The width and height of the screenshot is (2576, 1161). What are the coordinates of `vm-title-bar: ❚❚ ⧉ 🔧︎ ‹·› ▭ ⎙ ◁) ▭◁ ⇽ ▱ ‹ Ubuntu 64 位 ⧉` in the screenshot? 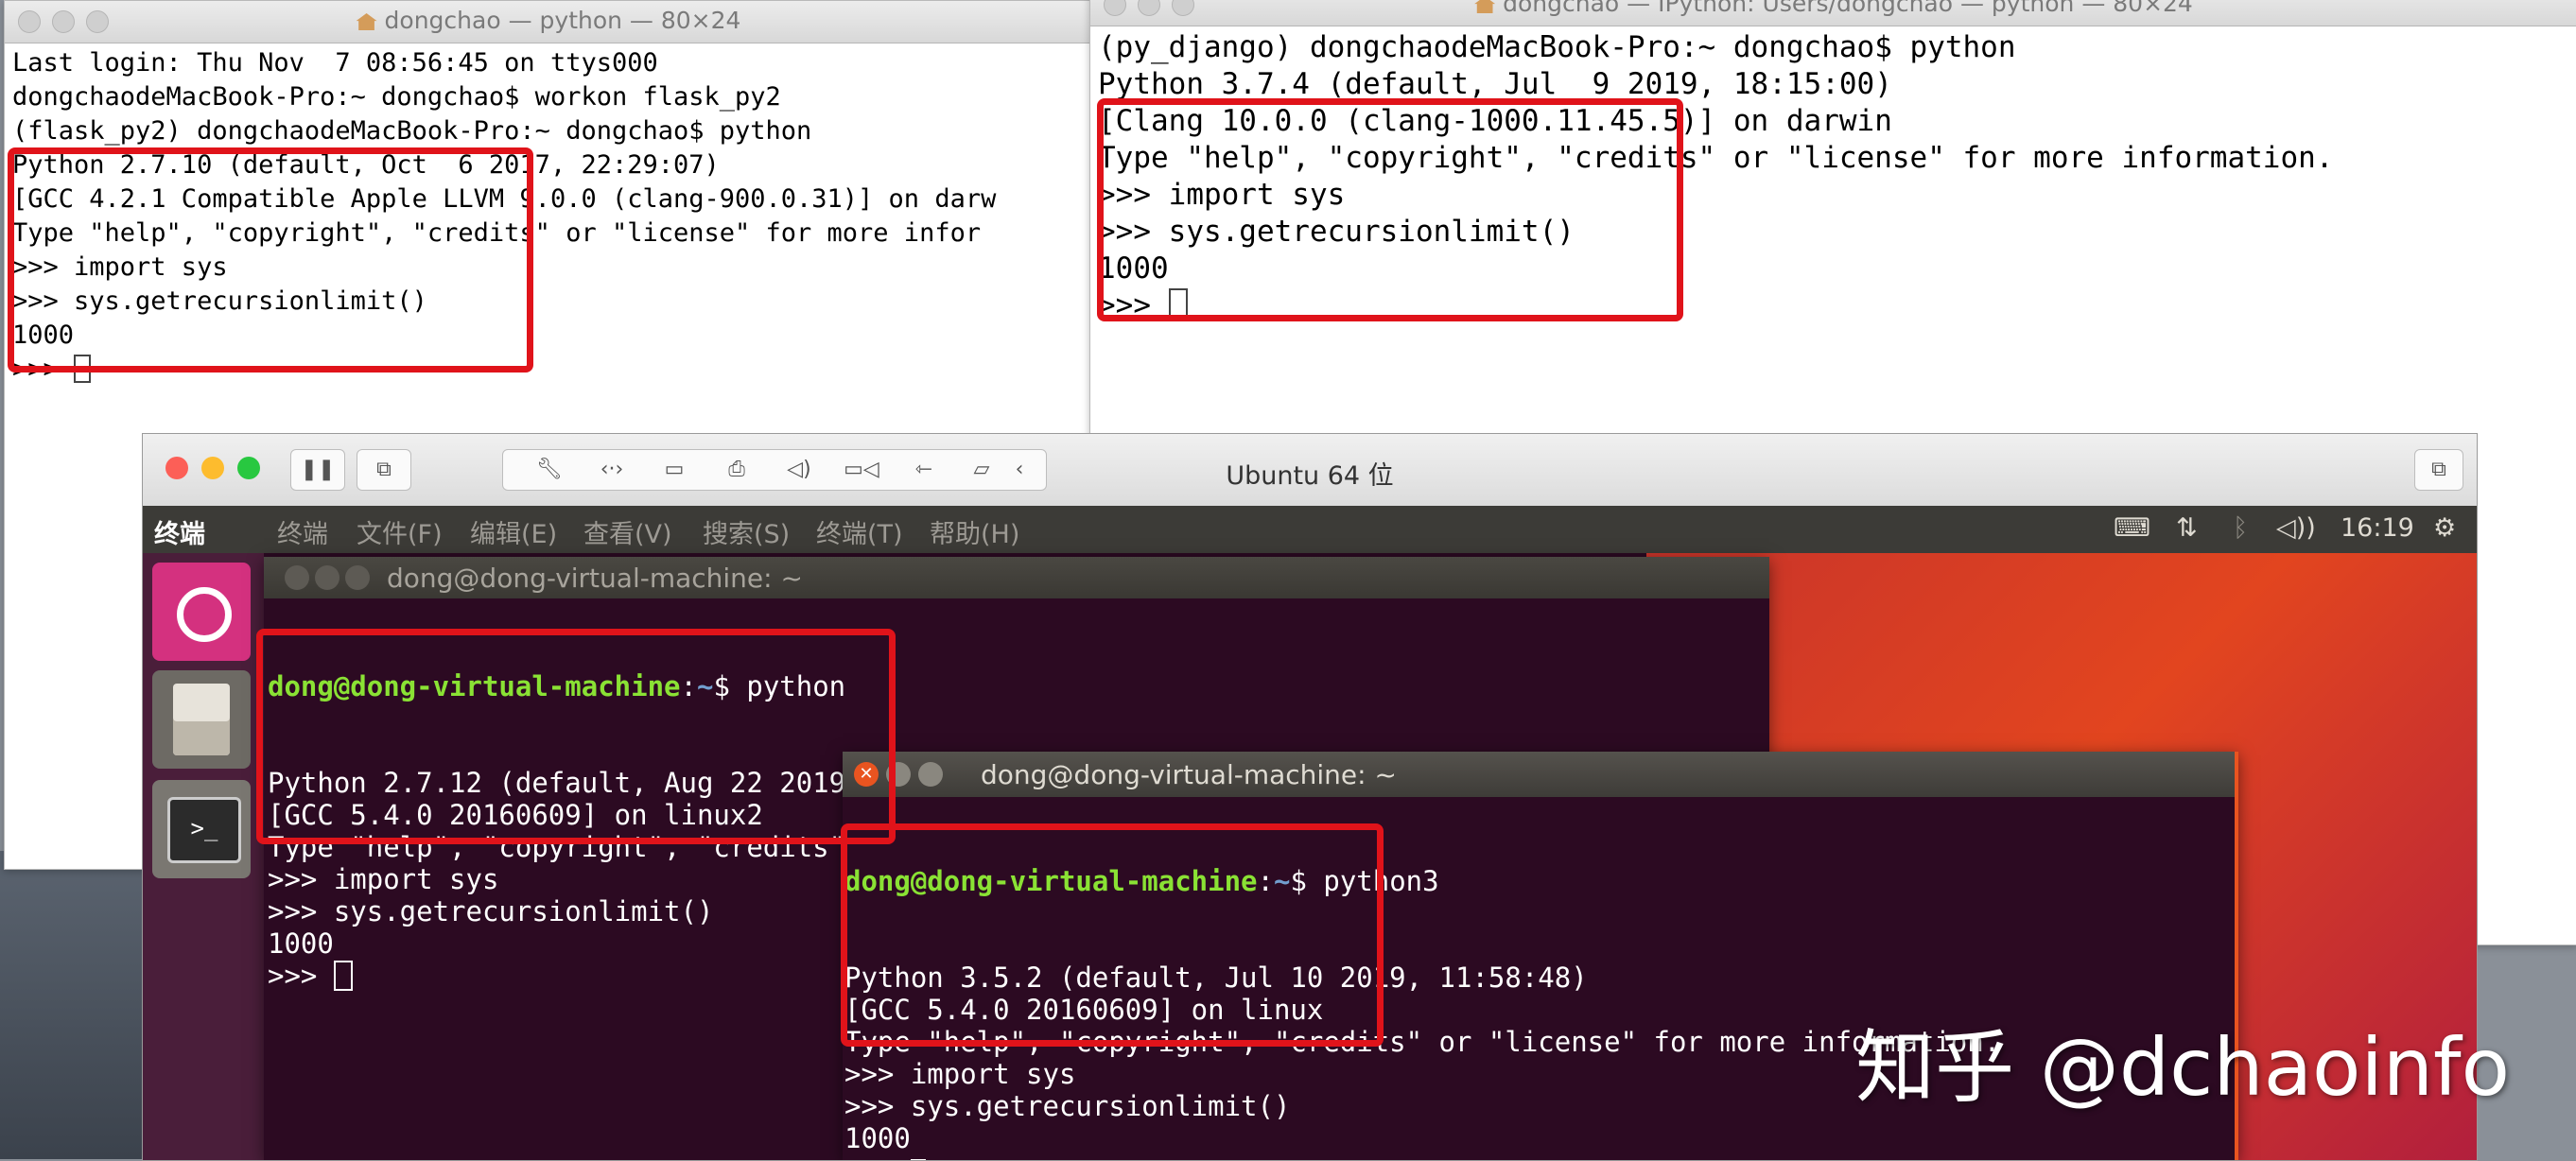 It's located at (1310, 470).